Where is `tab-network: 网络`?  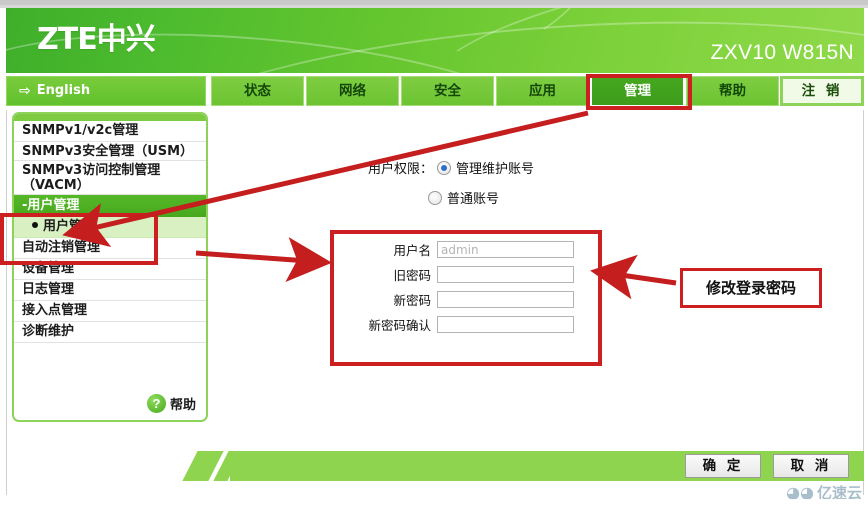 tab-network: 网络 is located at coordinates (352, 91).